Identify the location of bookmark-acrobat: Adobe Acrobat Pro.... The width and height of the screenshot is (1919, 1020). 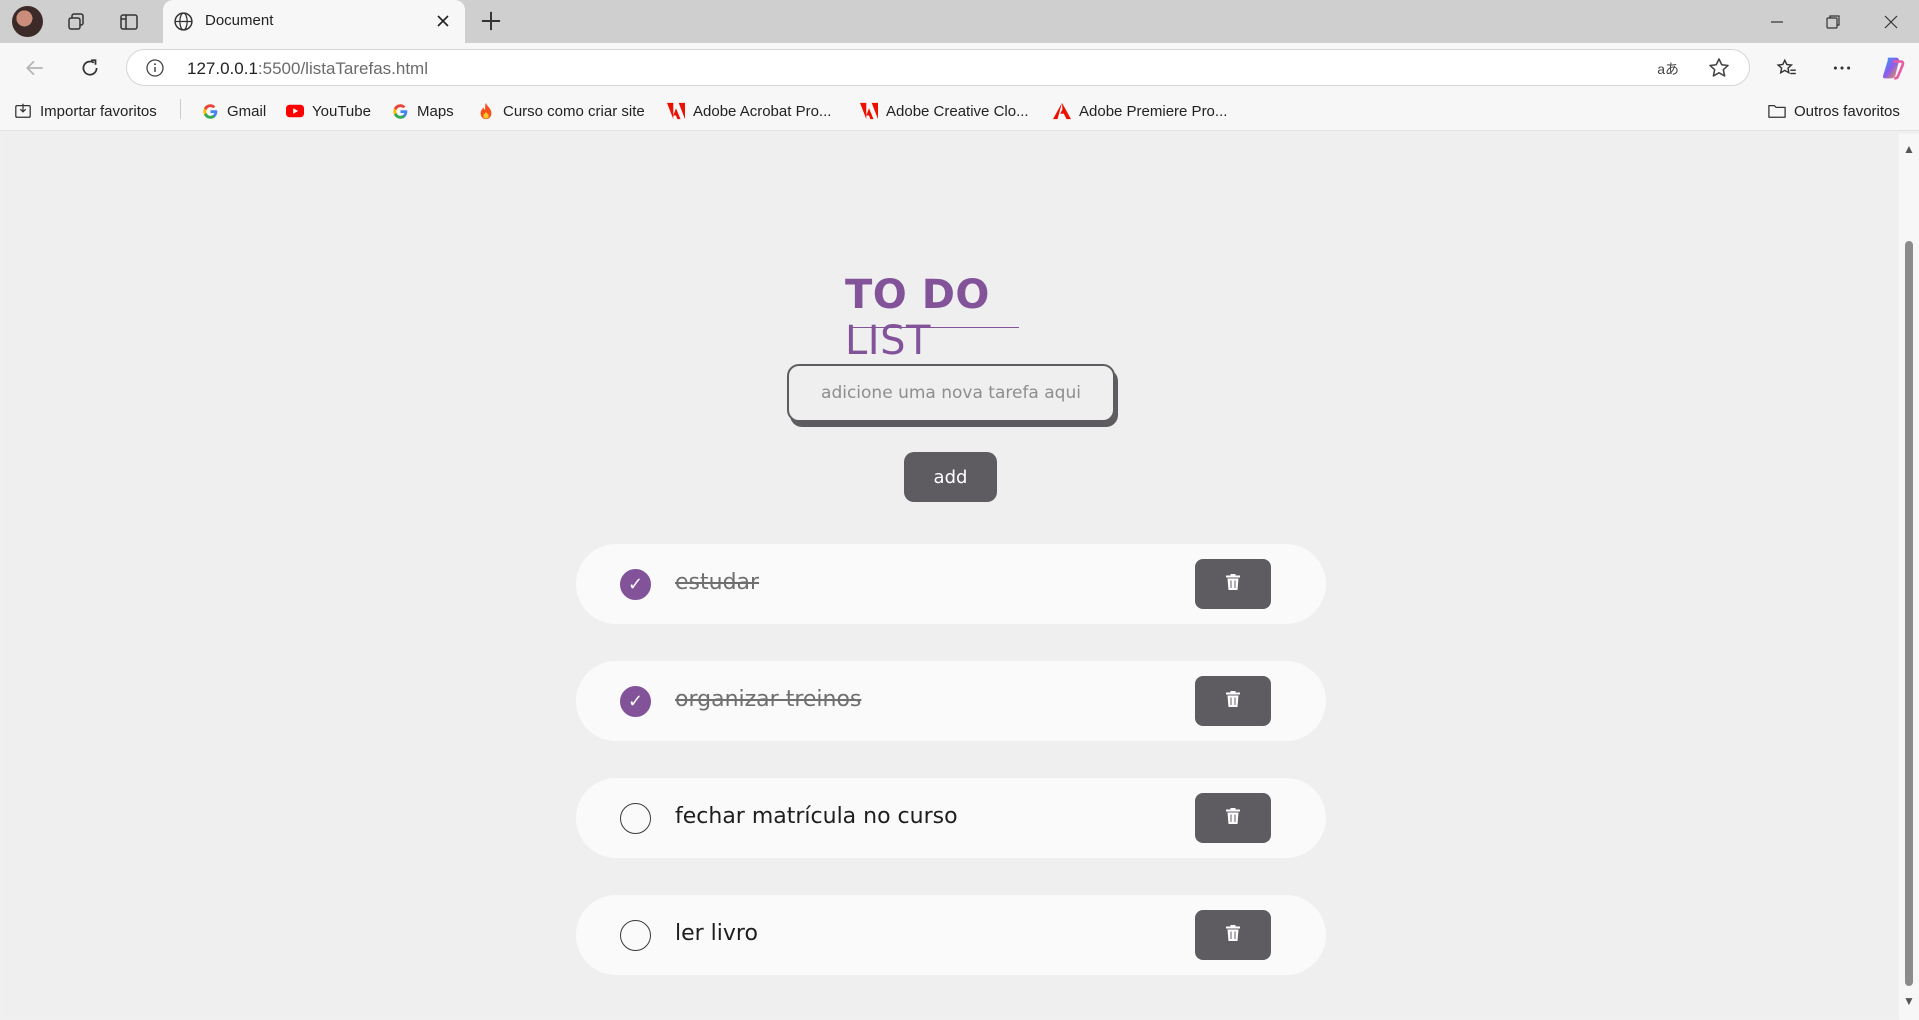
(749, 111).